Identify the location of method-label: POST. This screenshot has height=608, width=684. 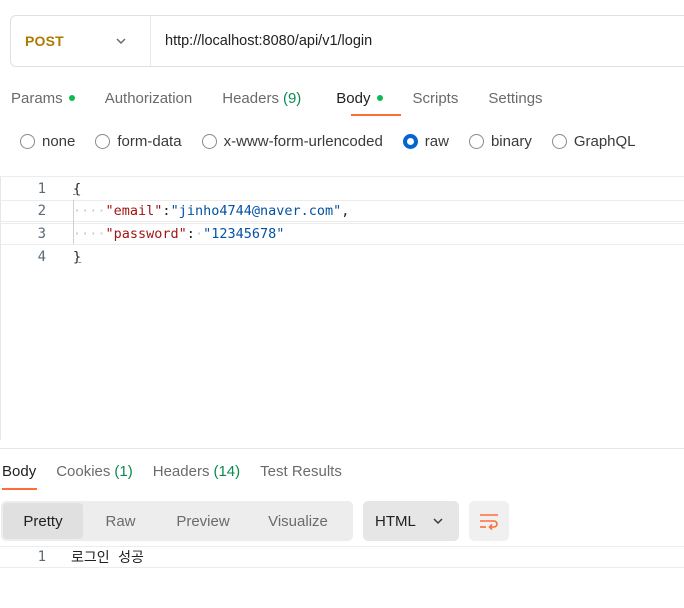
(44, 41).